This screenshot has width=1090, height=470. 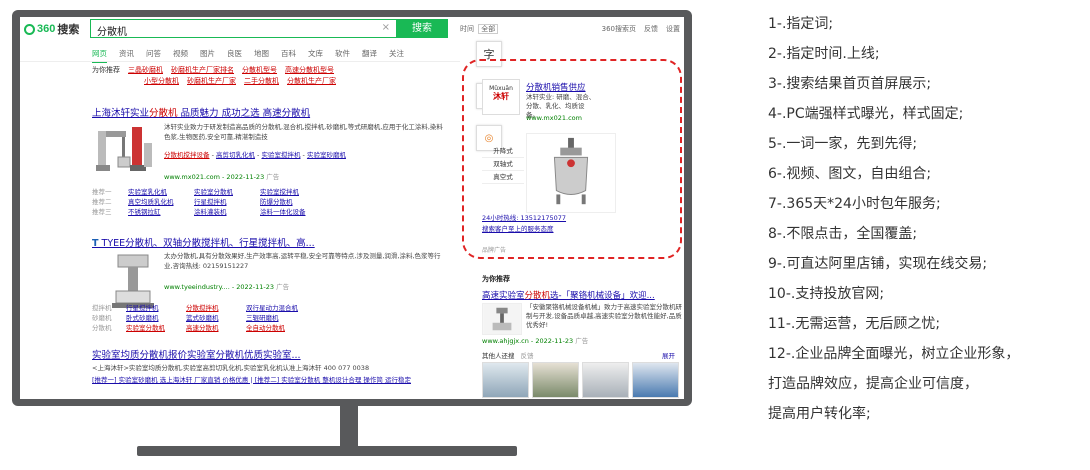 I want to click on category-item: 双轴式, so click(x=503, y=164).